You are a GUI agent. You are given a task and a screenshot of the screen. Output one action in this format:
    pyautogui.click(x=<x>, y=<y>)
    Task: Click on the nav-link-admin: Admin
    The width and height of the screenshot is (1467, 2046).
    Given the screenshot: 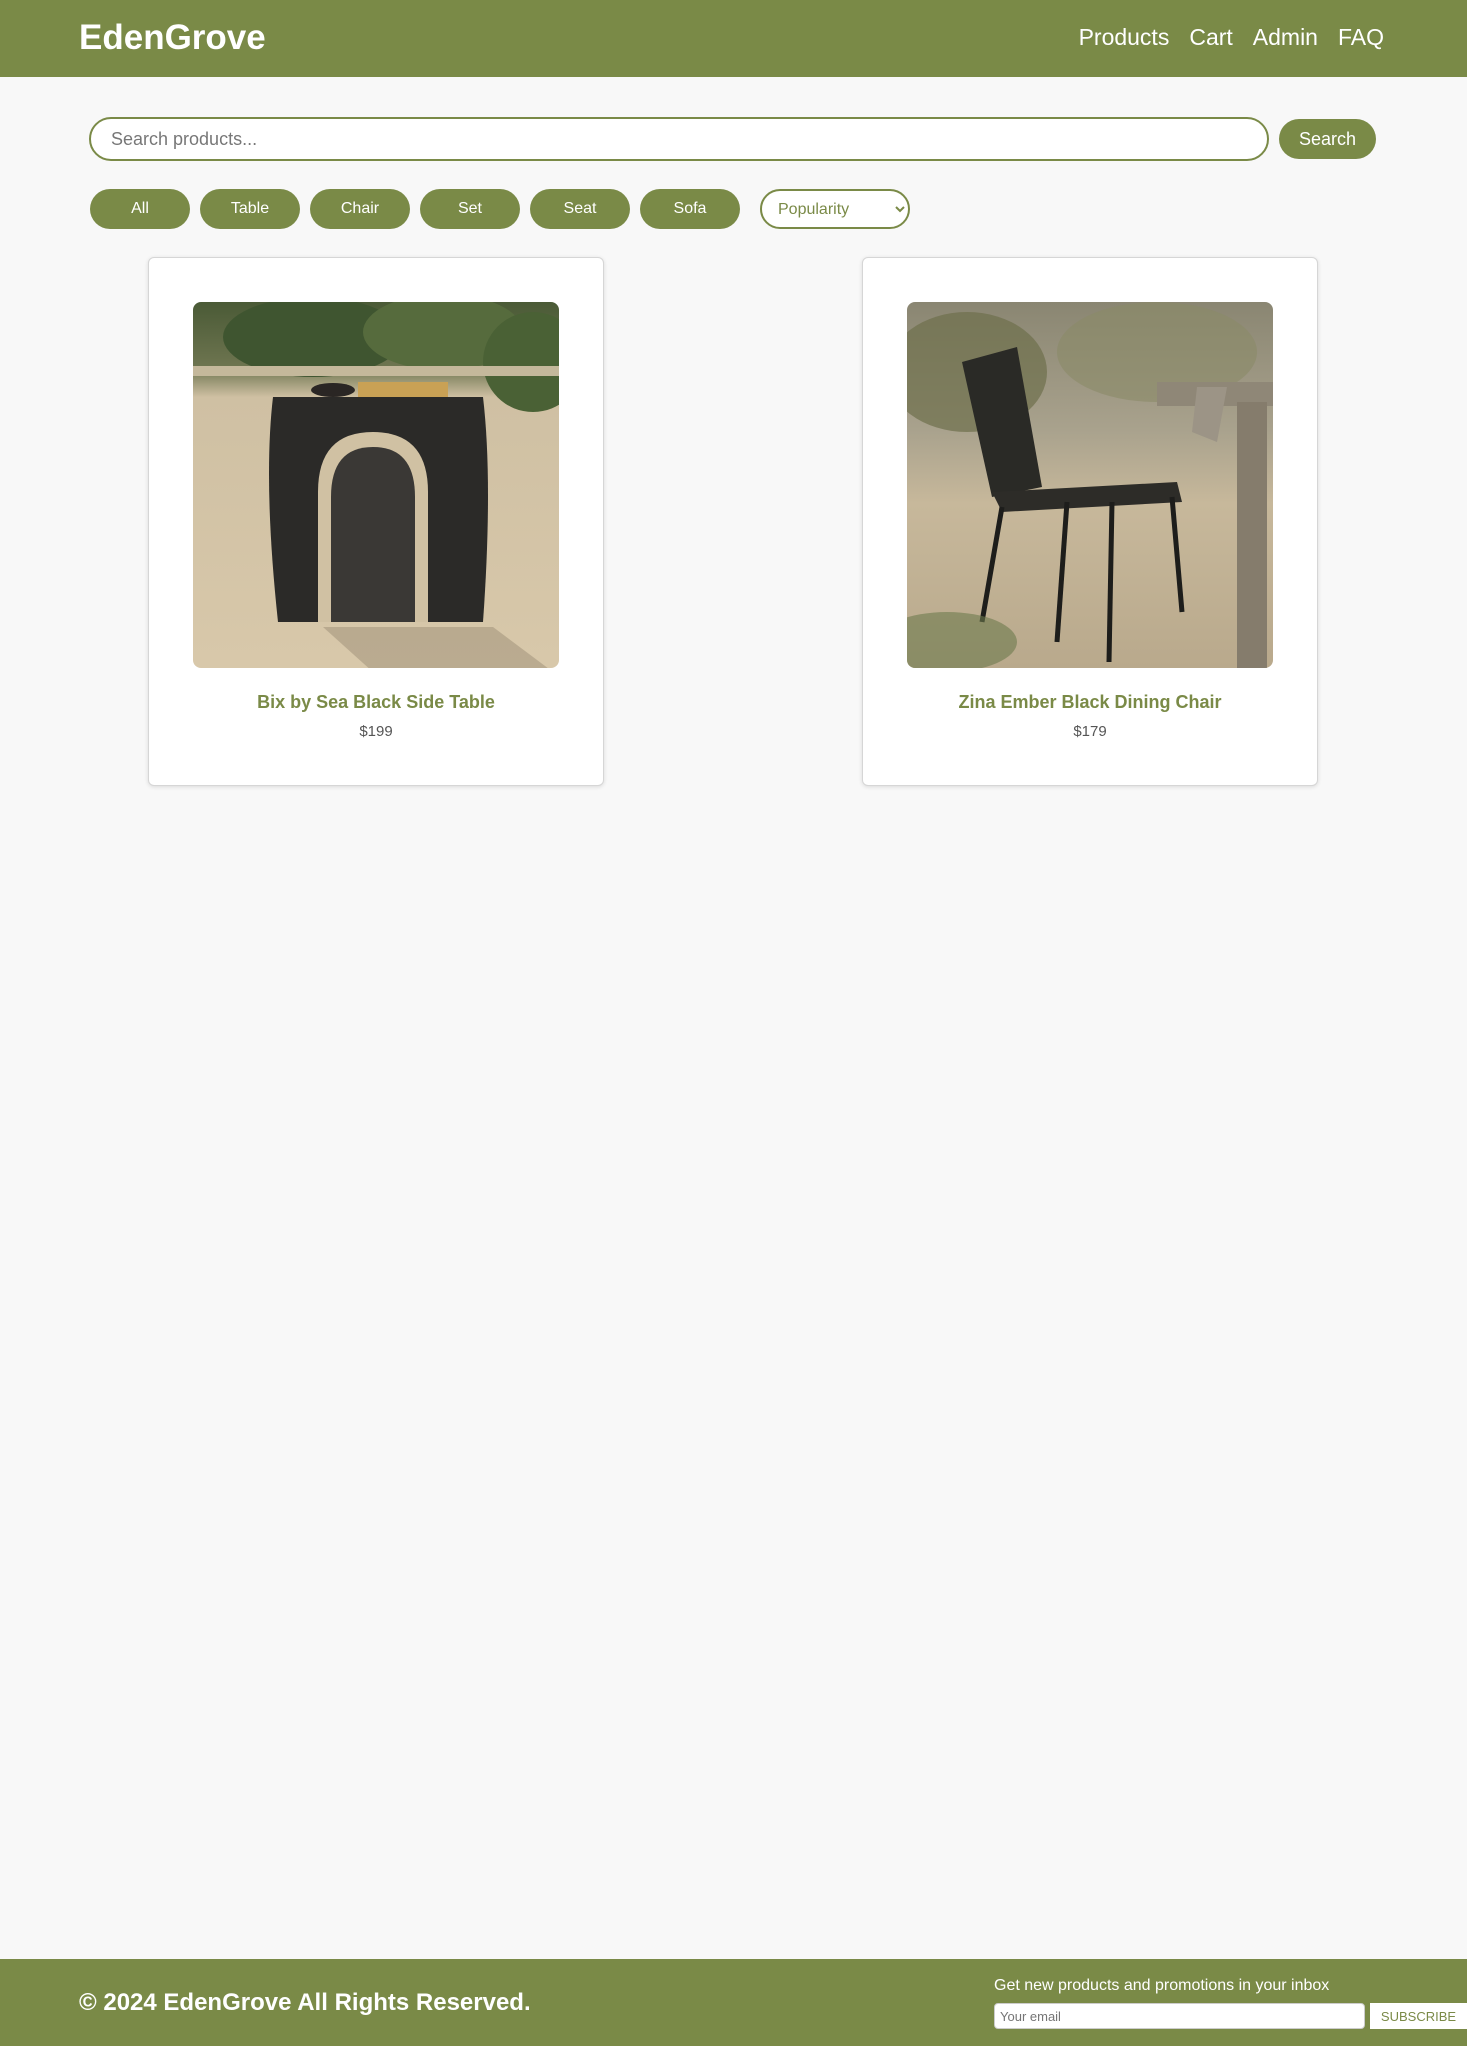 What is the action you would take?
    pyautogui.click(x=1285, y=37)
    